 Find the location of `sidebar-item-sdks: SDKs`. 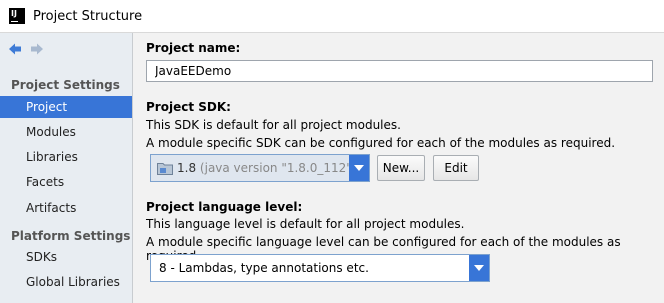

sidebar-item-sdks: SDKs is located at coordinates (66, 257).